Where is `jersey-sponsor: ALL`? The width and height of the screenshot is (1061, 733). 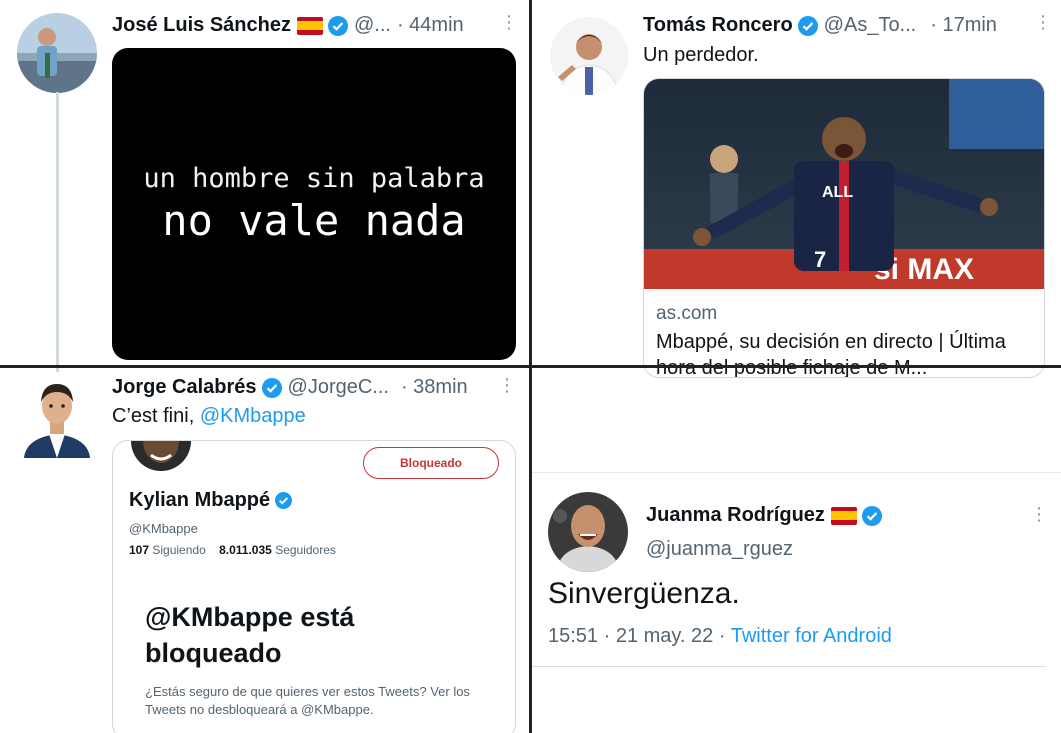 jersey-sponsor: ALL is located at coordinates (837, 192).